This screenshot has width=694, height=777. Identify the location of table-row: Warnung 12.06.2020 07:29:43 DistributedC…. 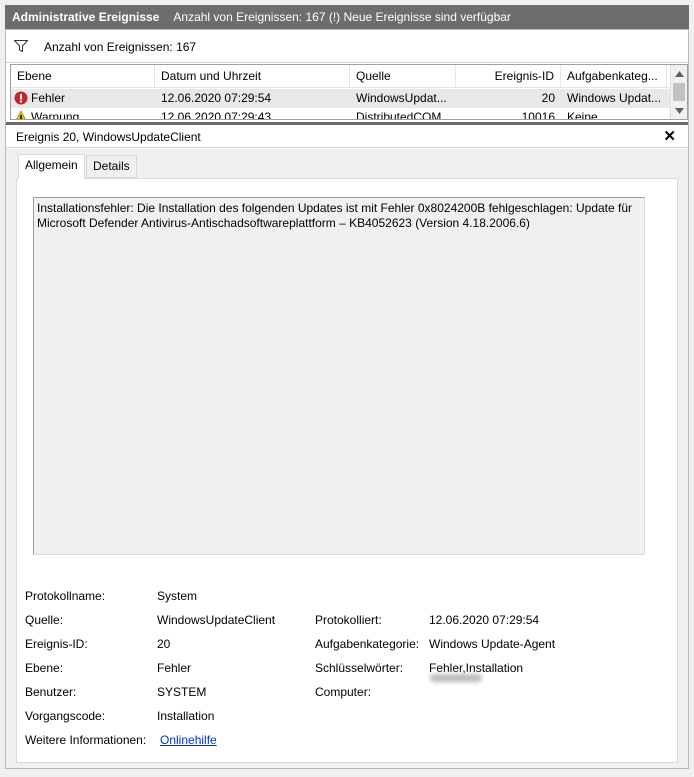
(341, 114).